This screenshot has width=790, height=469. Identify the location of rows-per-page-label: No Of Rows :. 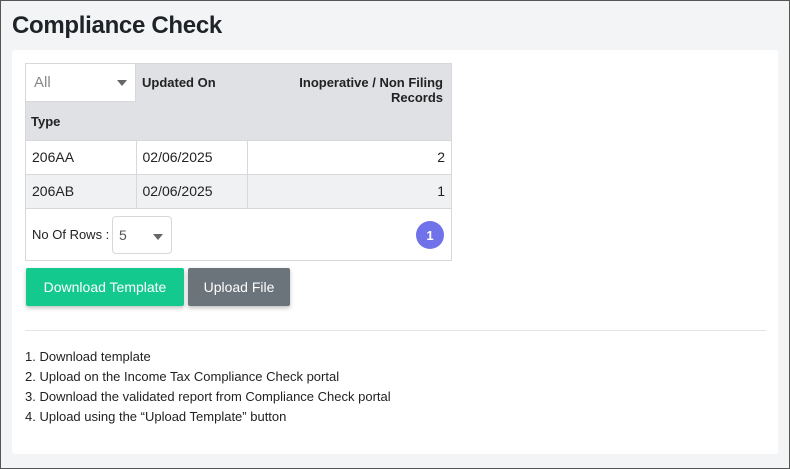
(71, 234).